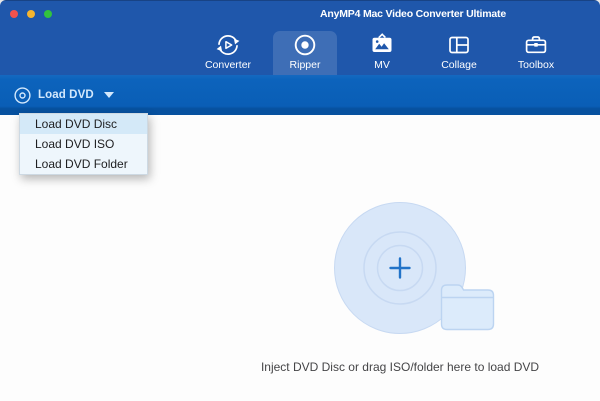  I want to click on tab-ripper: Ripper, so click(305, 53).